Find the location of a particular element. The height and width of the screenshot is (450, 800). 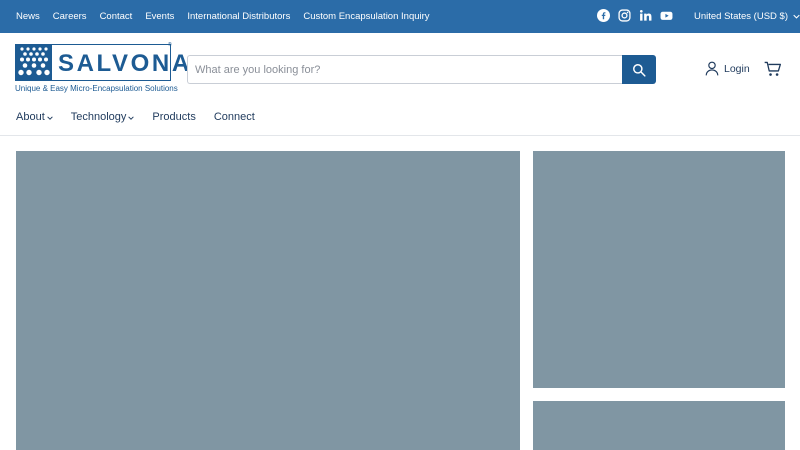

logo-registered-mark: ® is located at coordinates (170, 45).